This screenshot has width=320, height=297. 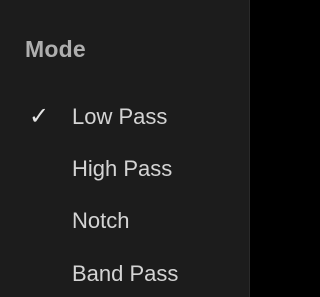 I want to click on menu-item-label: High Pass, so click(x=122, y=168).